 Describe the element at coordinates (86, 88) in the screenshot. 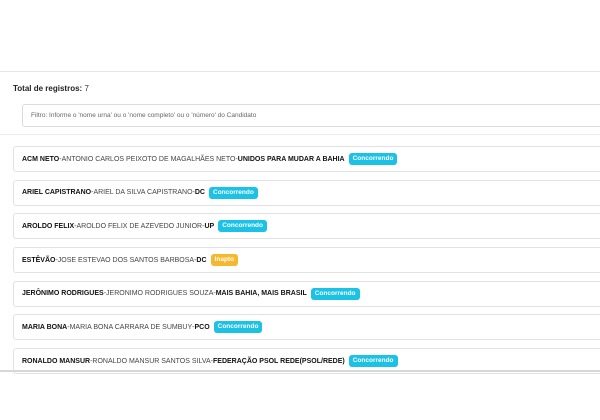

I see `total-value: 7` at that location.